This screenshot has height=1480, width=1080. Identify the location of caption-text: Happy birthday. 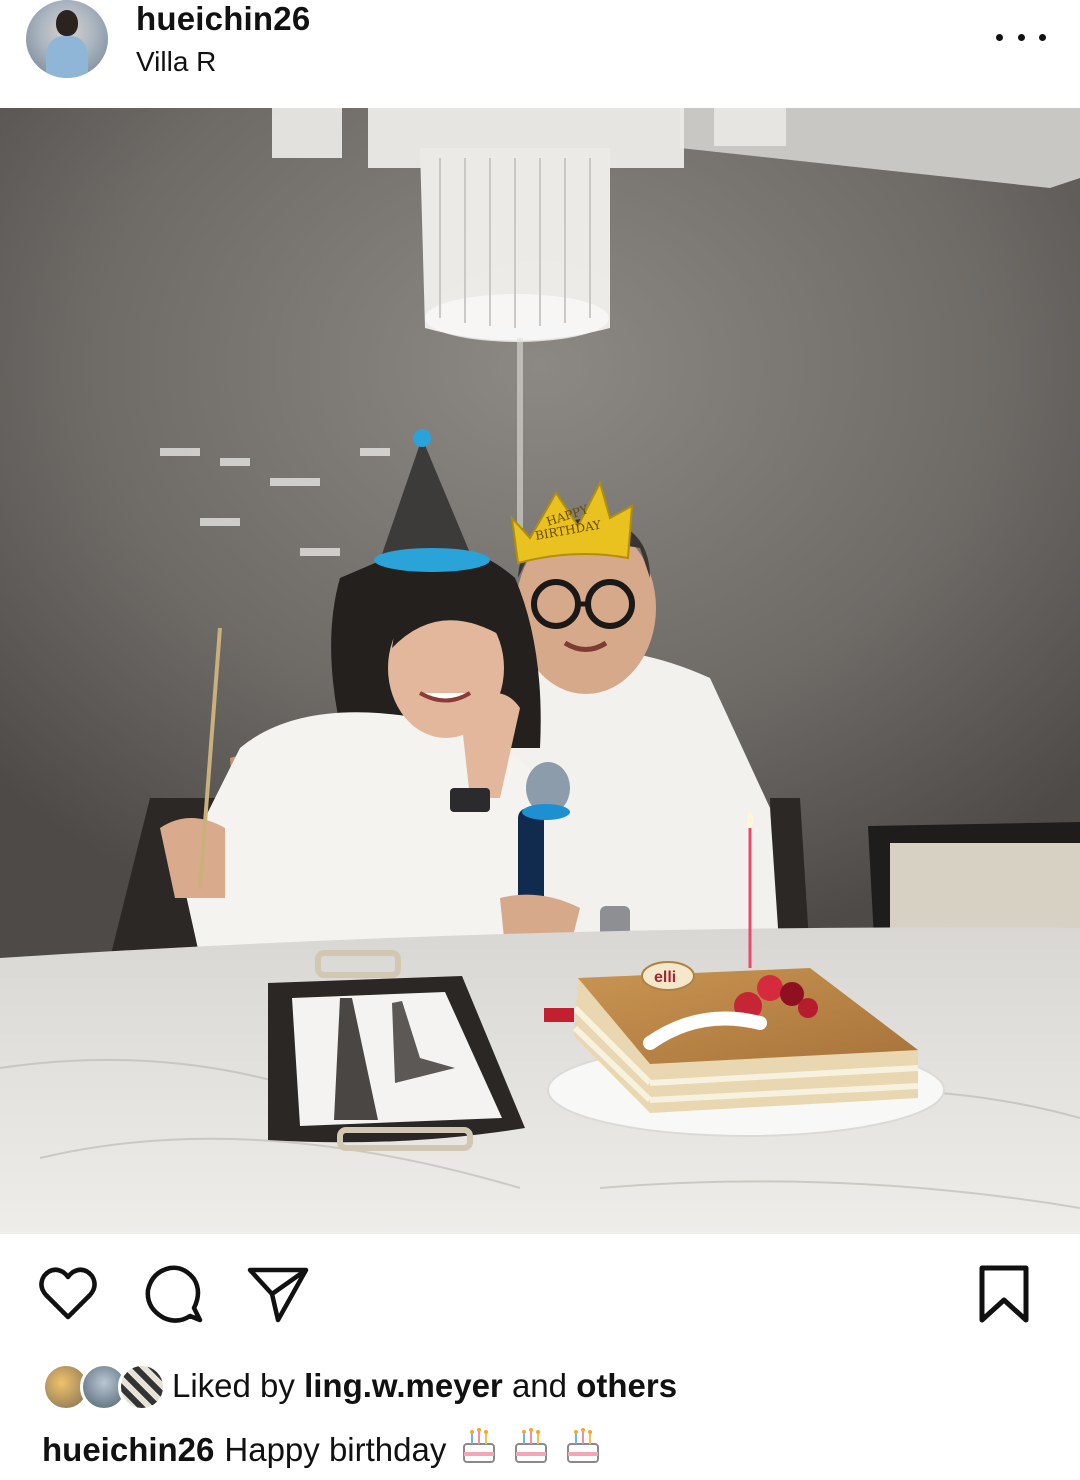
(335, 1449).